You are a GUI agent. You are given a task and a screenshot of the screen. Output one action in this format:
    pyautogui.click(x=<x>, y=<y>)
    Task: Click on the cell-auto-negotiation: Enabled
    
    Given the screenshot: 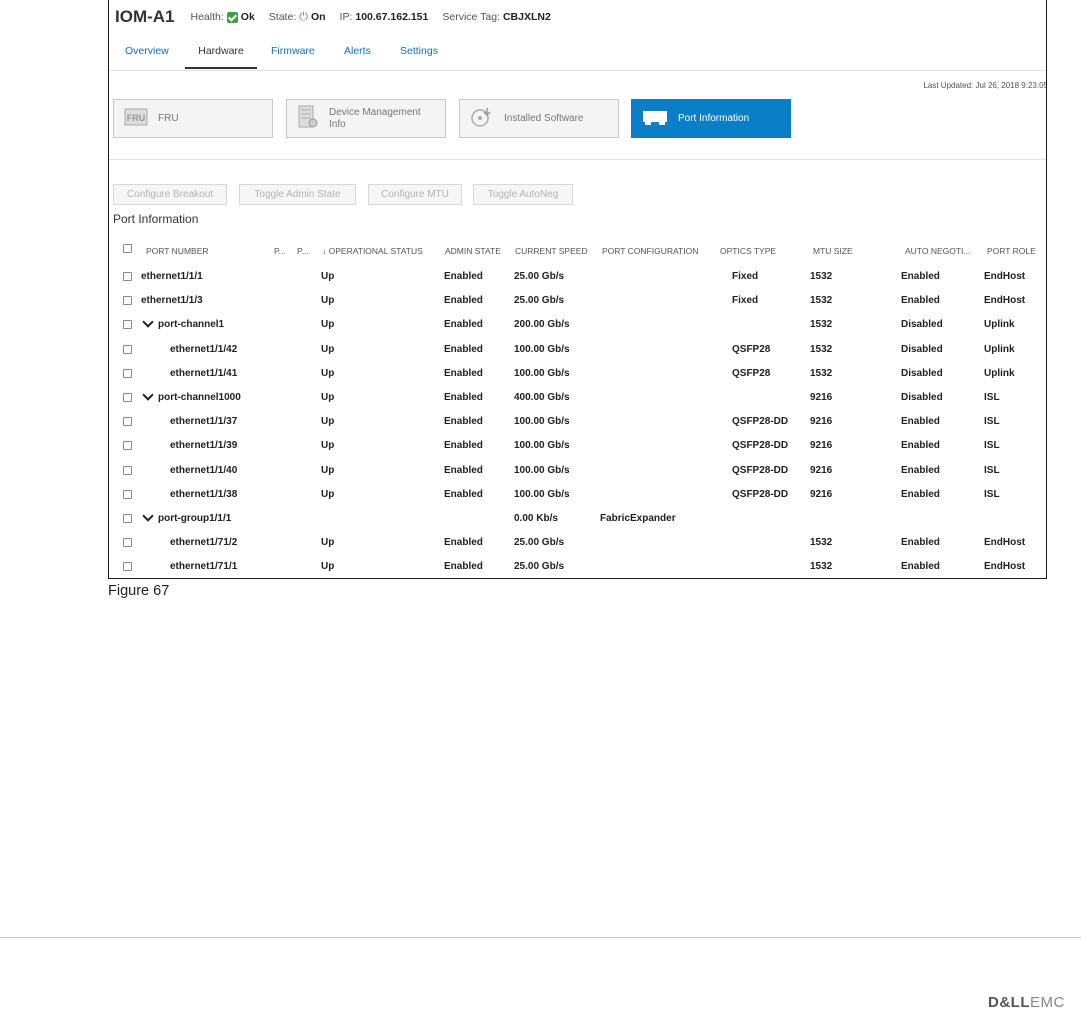 What is the action you would take?
    pyautogui.click(x=920, y=494)
    